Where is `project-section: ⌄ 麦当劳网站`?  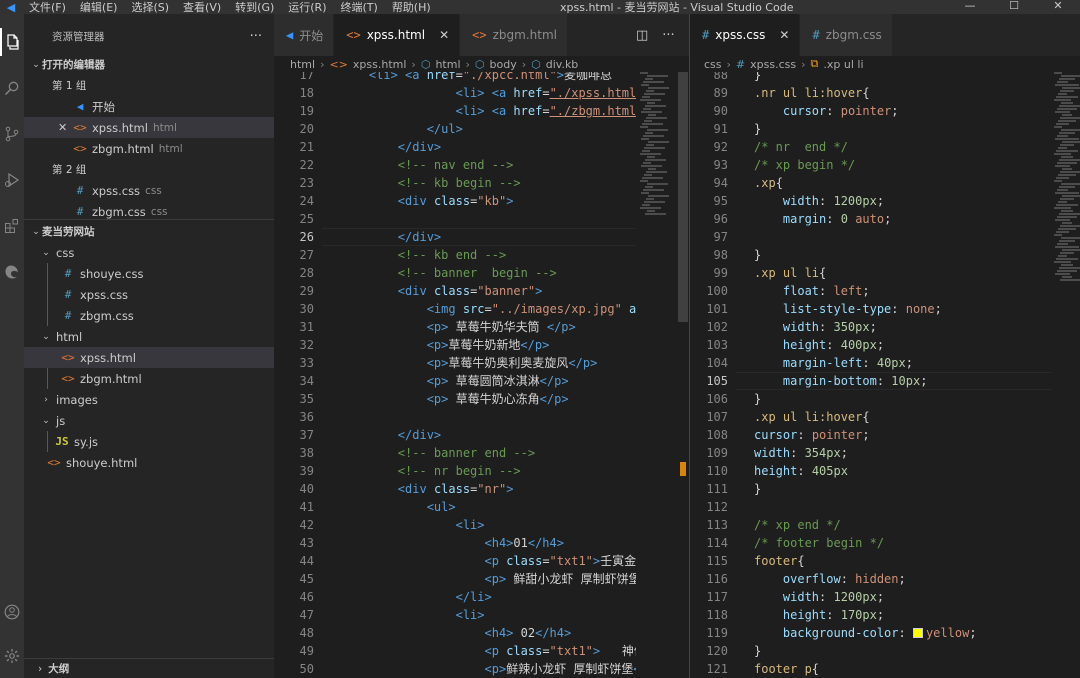
project-section: ⌄ 麦当劳网站 is located at coordinates (149, 231).